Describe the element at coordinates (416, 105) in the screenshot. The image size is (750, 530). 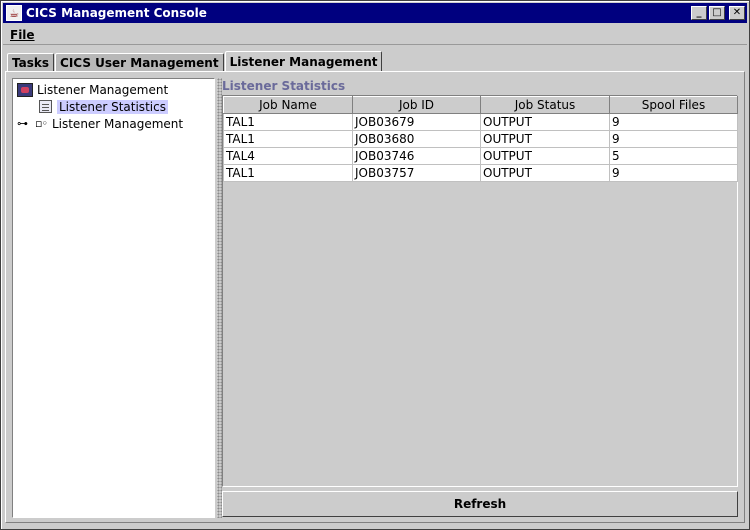
I see `column-header-job-id: Job ID` at that location.